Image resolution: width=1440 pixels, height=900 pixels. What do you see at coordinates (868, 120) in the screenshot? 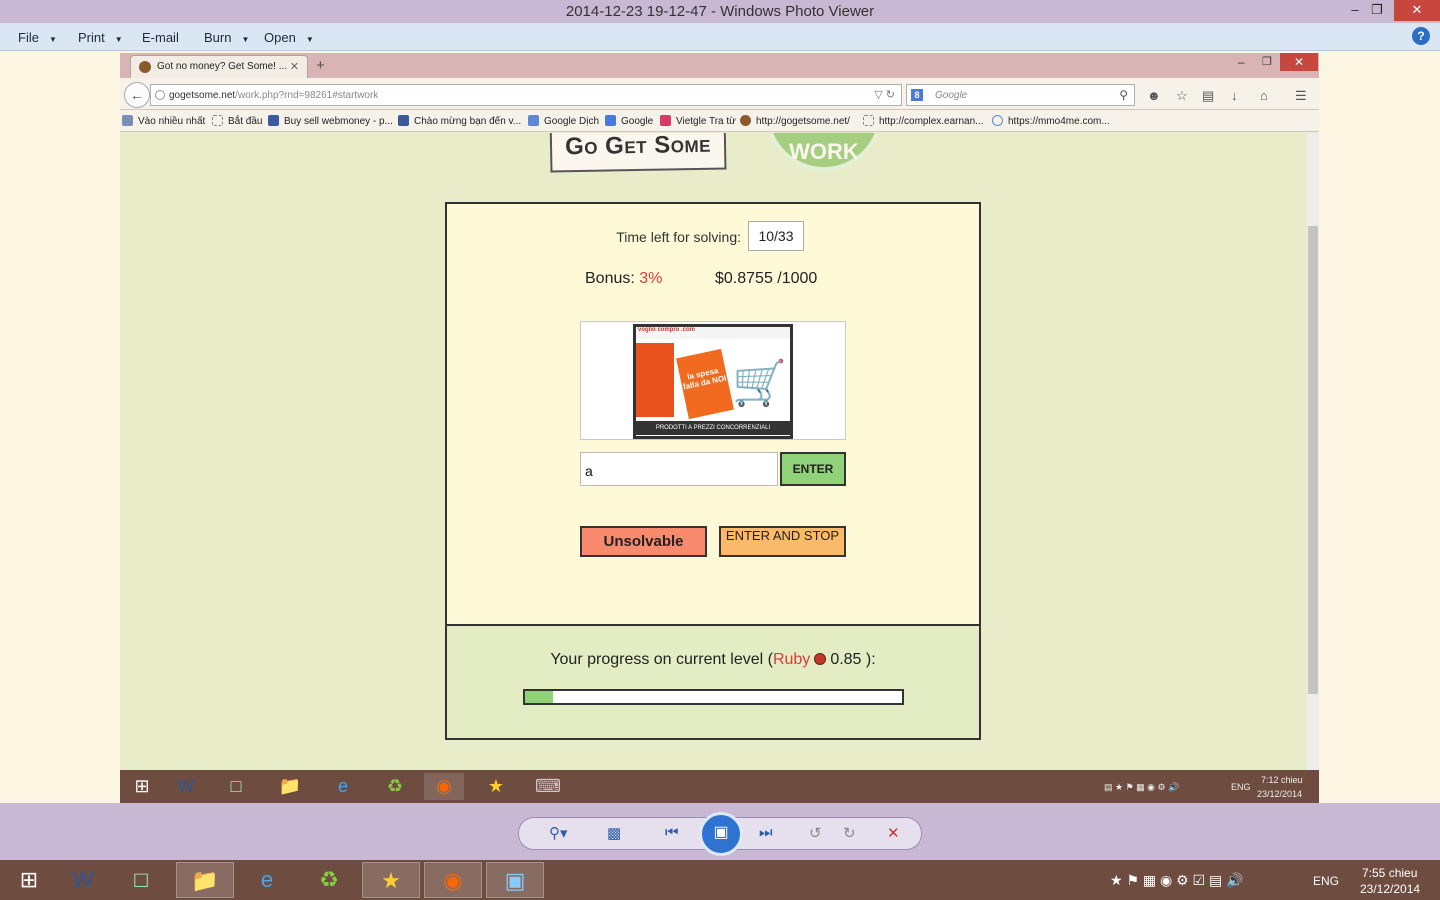
I see `bookmark-icon` at bounding box center [868, 120].